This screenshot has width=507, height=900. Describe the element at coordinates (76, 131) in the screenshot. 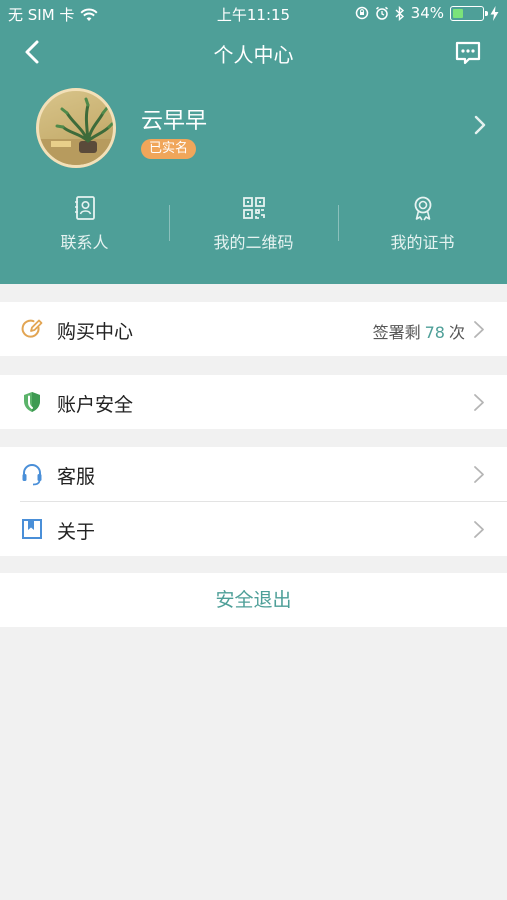

I see `plant-image` at that location.